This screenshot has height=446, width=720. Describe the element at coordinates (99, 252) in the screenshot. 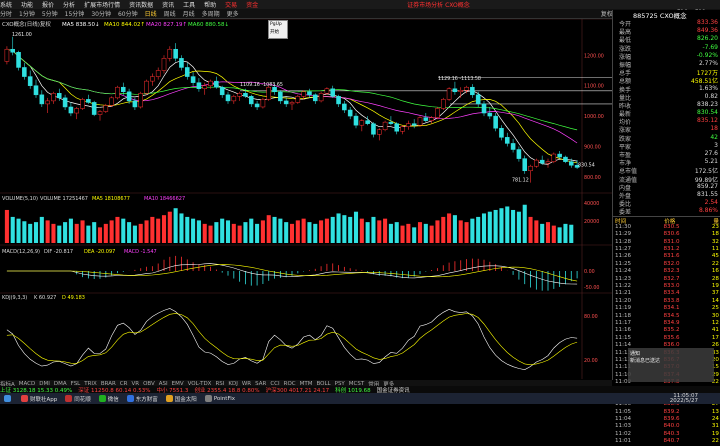

I see `macd-label-1: DEA -20.097` at that location.